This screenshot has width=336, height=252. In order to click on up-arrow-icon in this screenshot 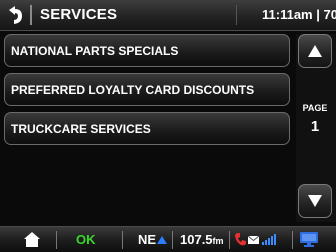, I will do `click(315, 51)`.